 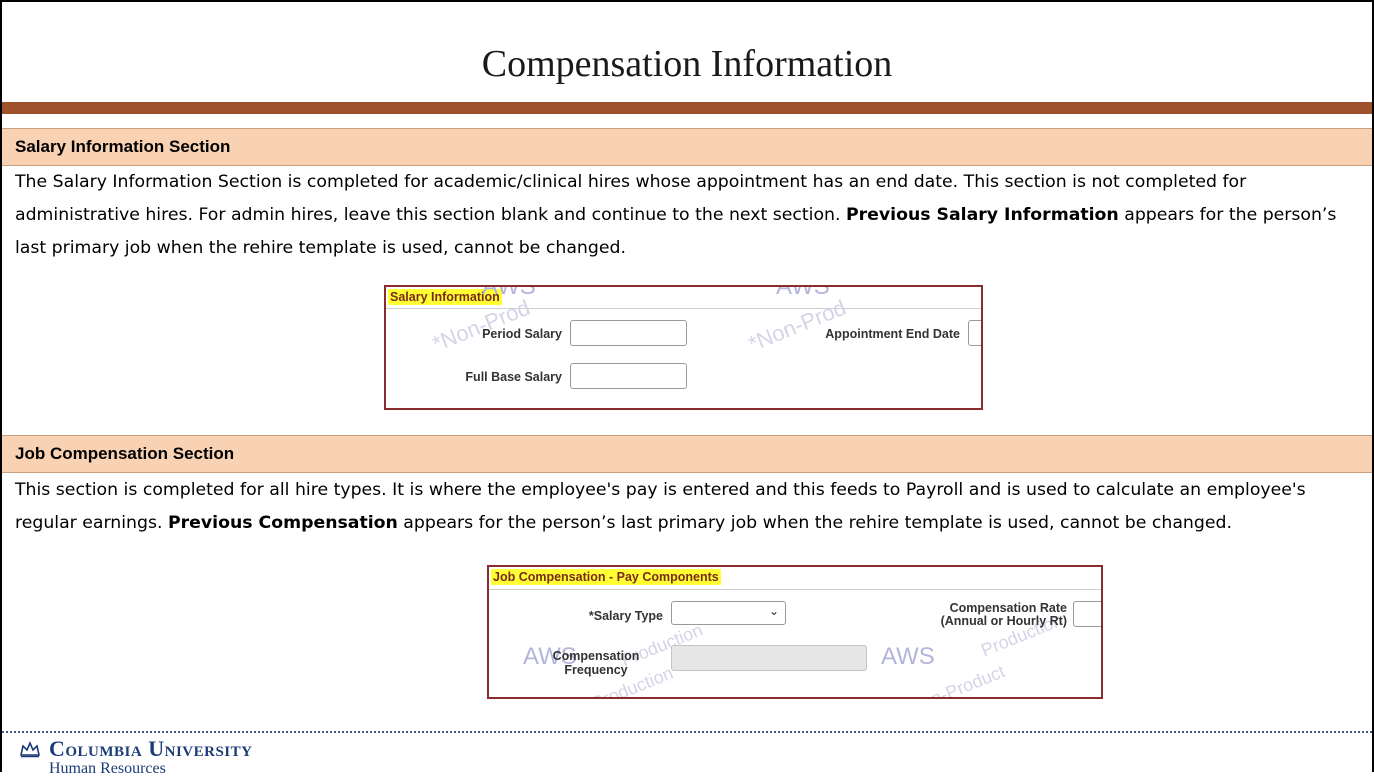 I want to click on watermark: n-Product, so click(x=967, y=680).